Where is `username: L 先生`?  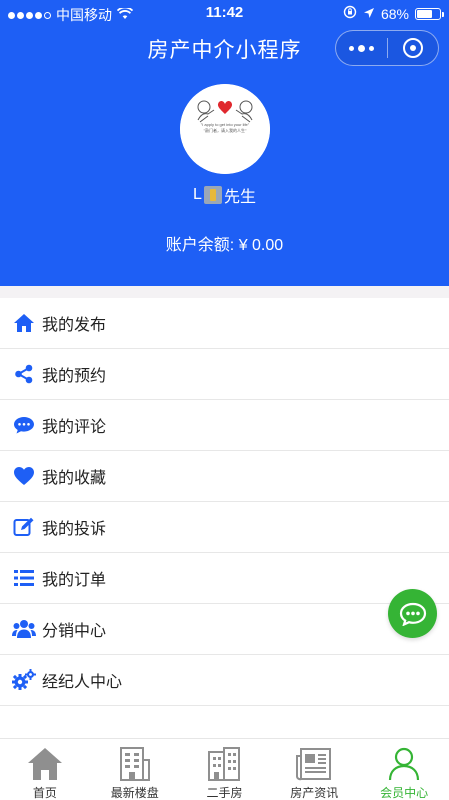
username: L 先生 is located at coordinates (224, 195).